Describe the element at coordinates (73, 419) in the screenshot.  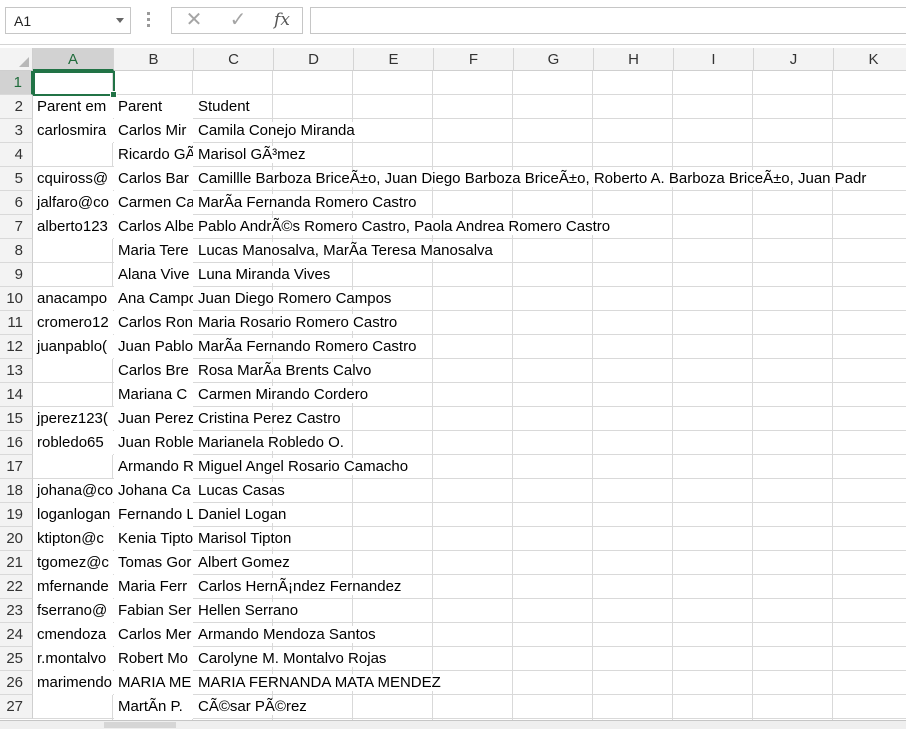
I see `cell-a15: jperez123(` at that location.